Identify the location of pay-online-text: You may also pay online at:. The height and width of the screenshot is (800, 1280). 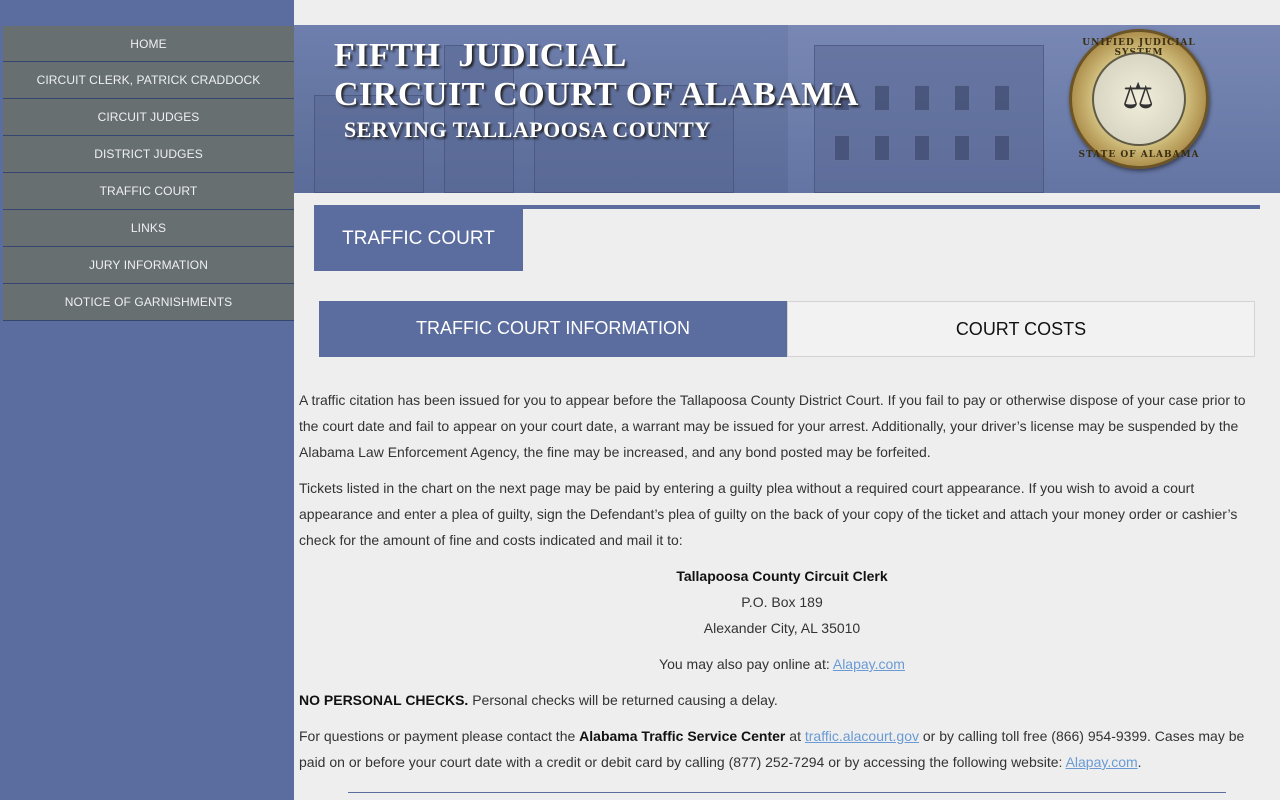
(746, 664).